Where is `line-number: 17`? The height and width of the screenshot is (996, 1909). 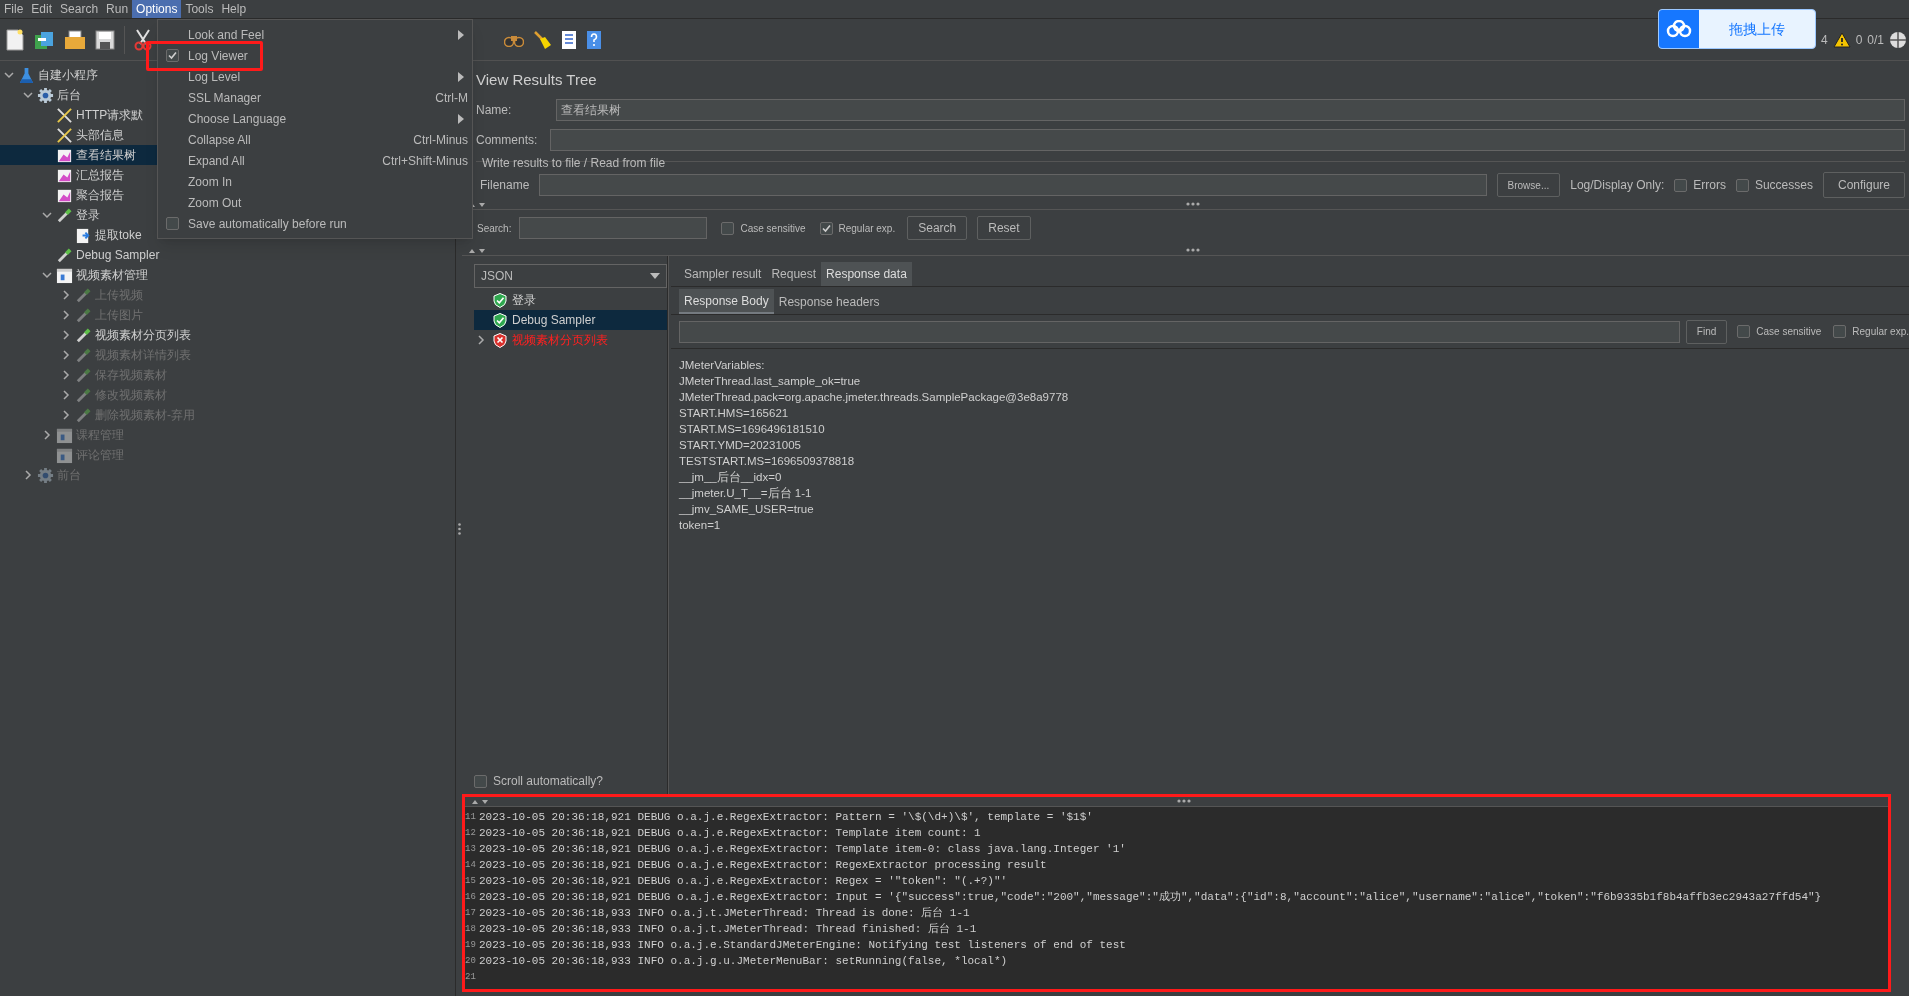 line-number: 17 is located at coordinates (471, 913).